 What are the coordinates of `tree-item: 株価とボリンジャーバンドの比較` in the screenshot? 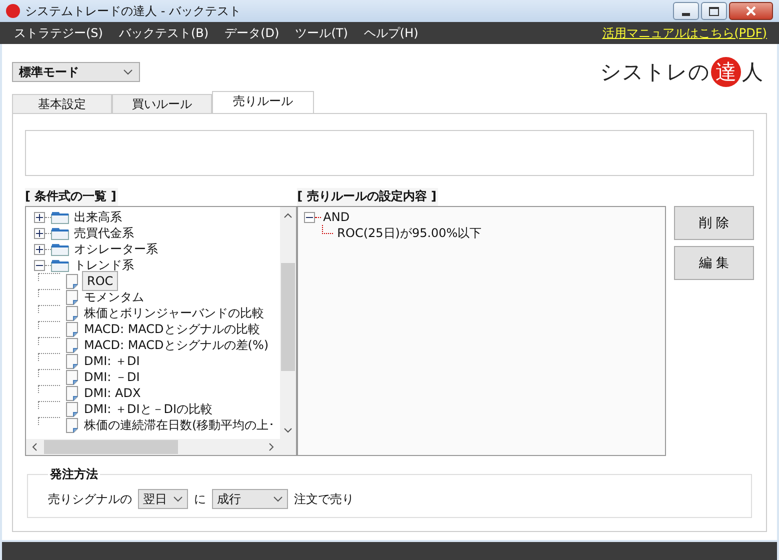 It's located at (174, 313).